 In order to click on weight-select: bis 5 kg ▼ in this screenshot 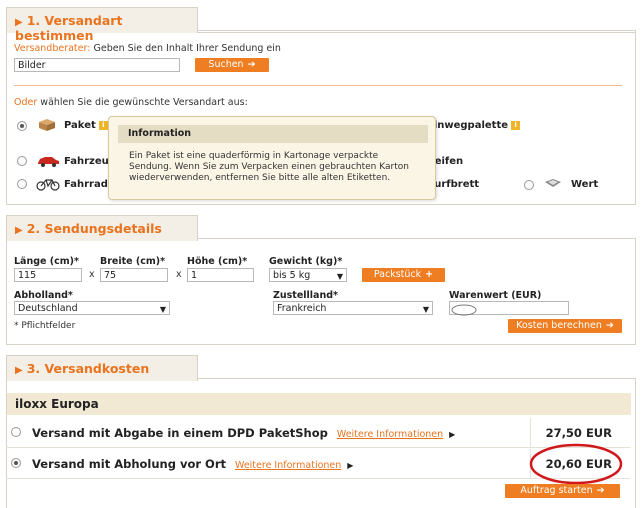, I will do `click(308, 275)`.